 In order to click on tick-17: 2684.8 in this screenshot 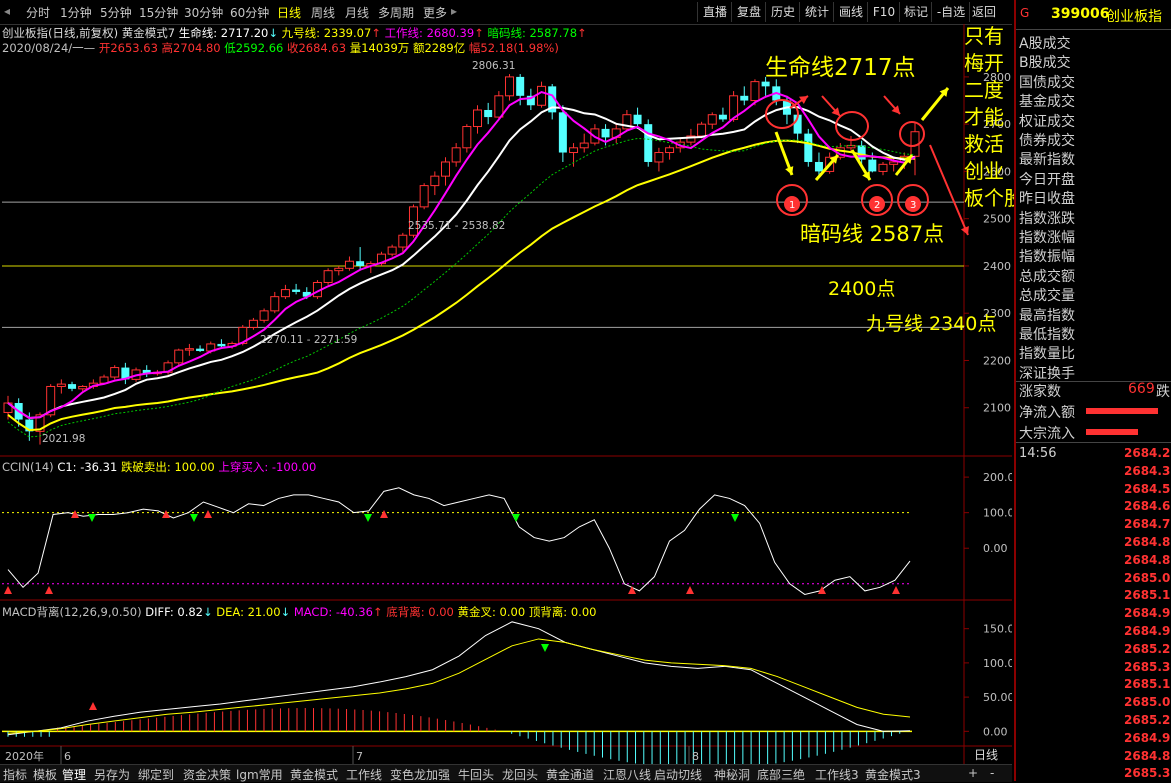, I will do `click(1147, 755)`.